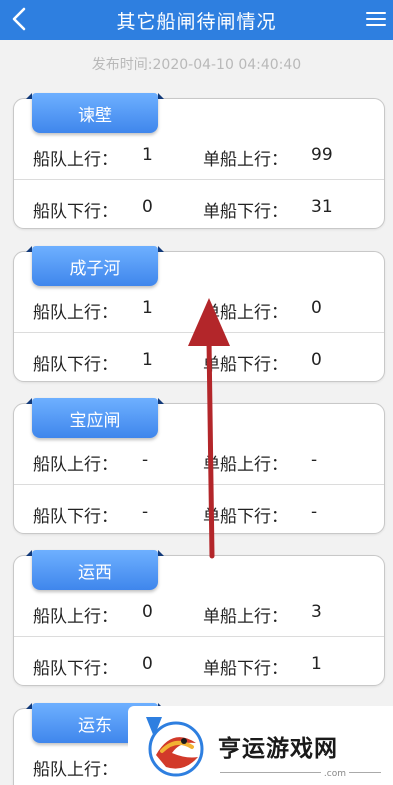 This screenshot has width=393, height=785. What do you see at coordinates (175, 746) in the screenshot?
I see `watermark-logo-icon` at bounding box center [175, 746].